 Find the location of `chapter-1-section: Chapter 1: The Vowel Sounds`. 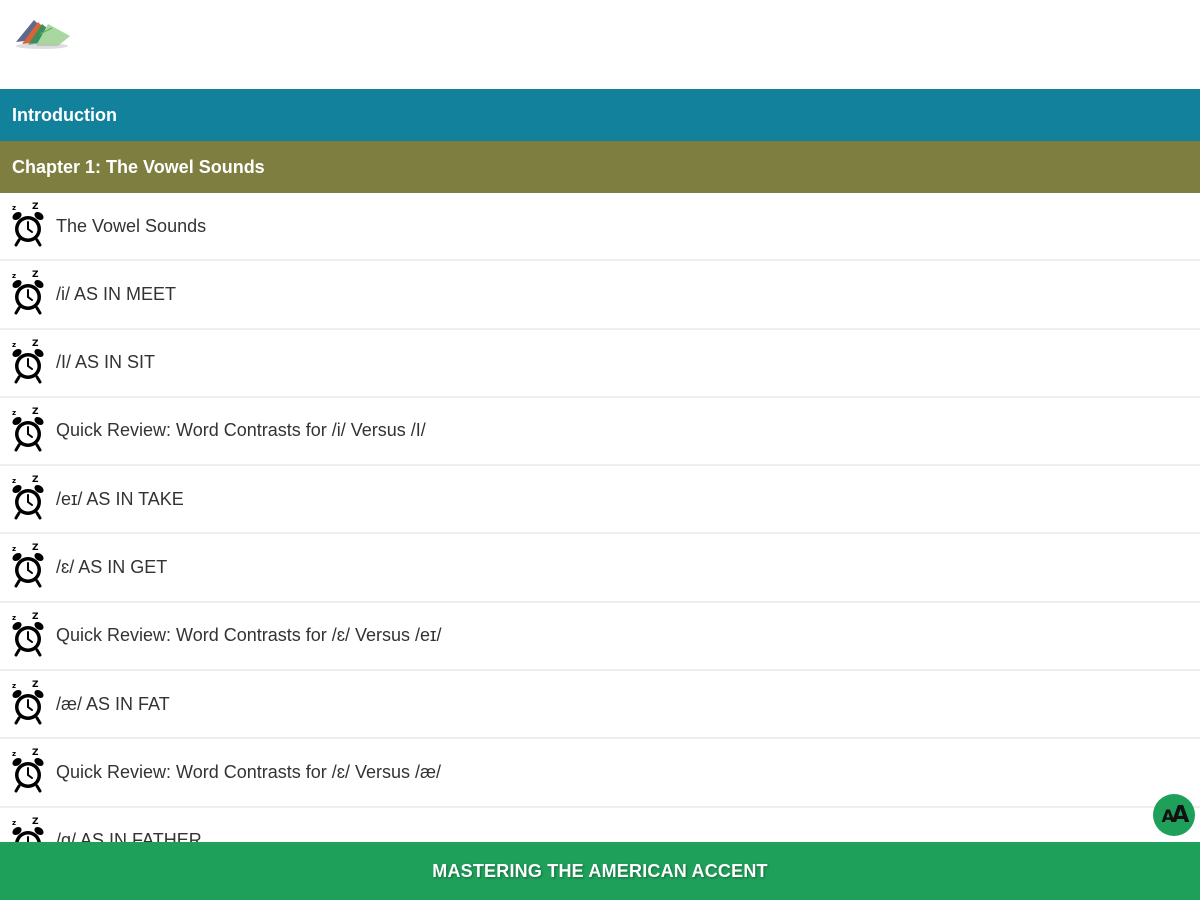

chapter-1-section: Chapter 1: The Vowel Sounds is located at coordinates (600, 167).